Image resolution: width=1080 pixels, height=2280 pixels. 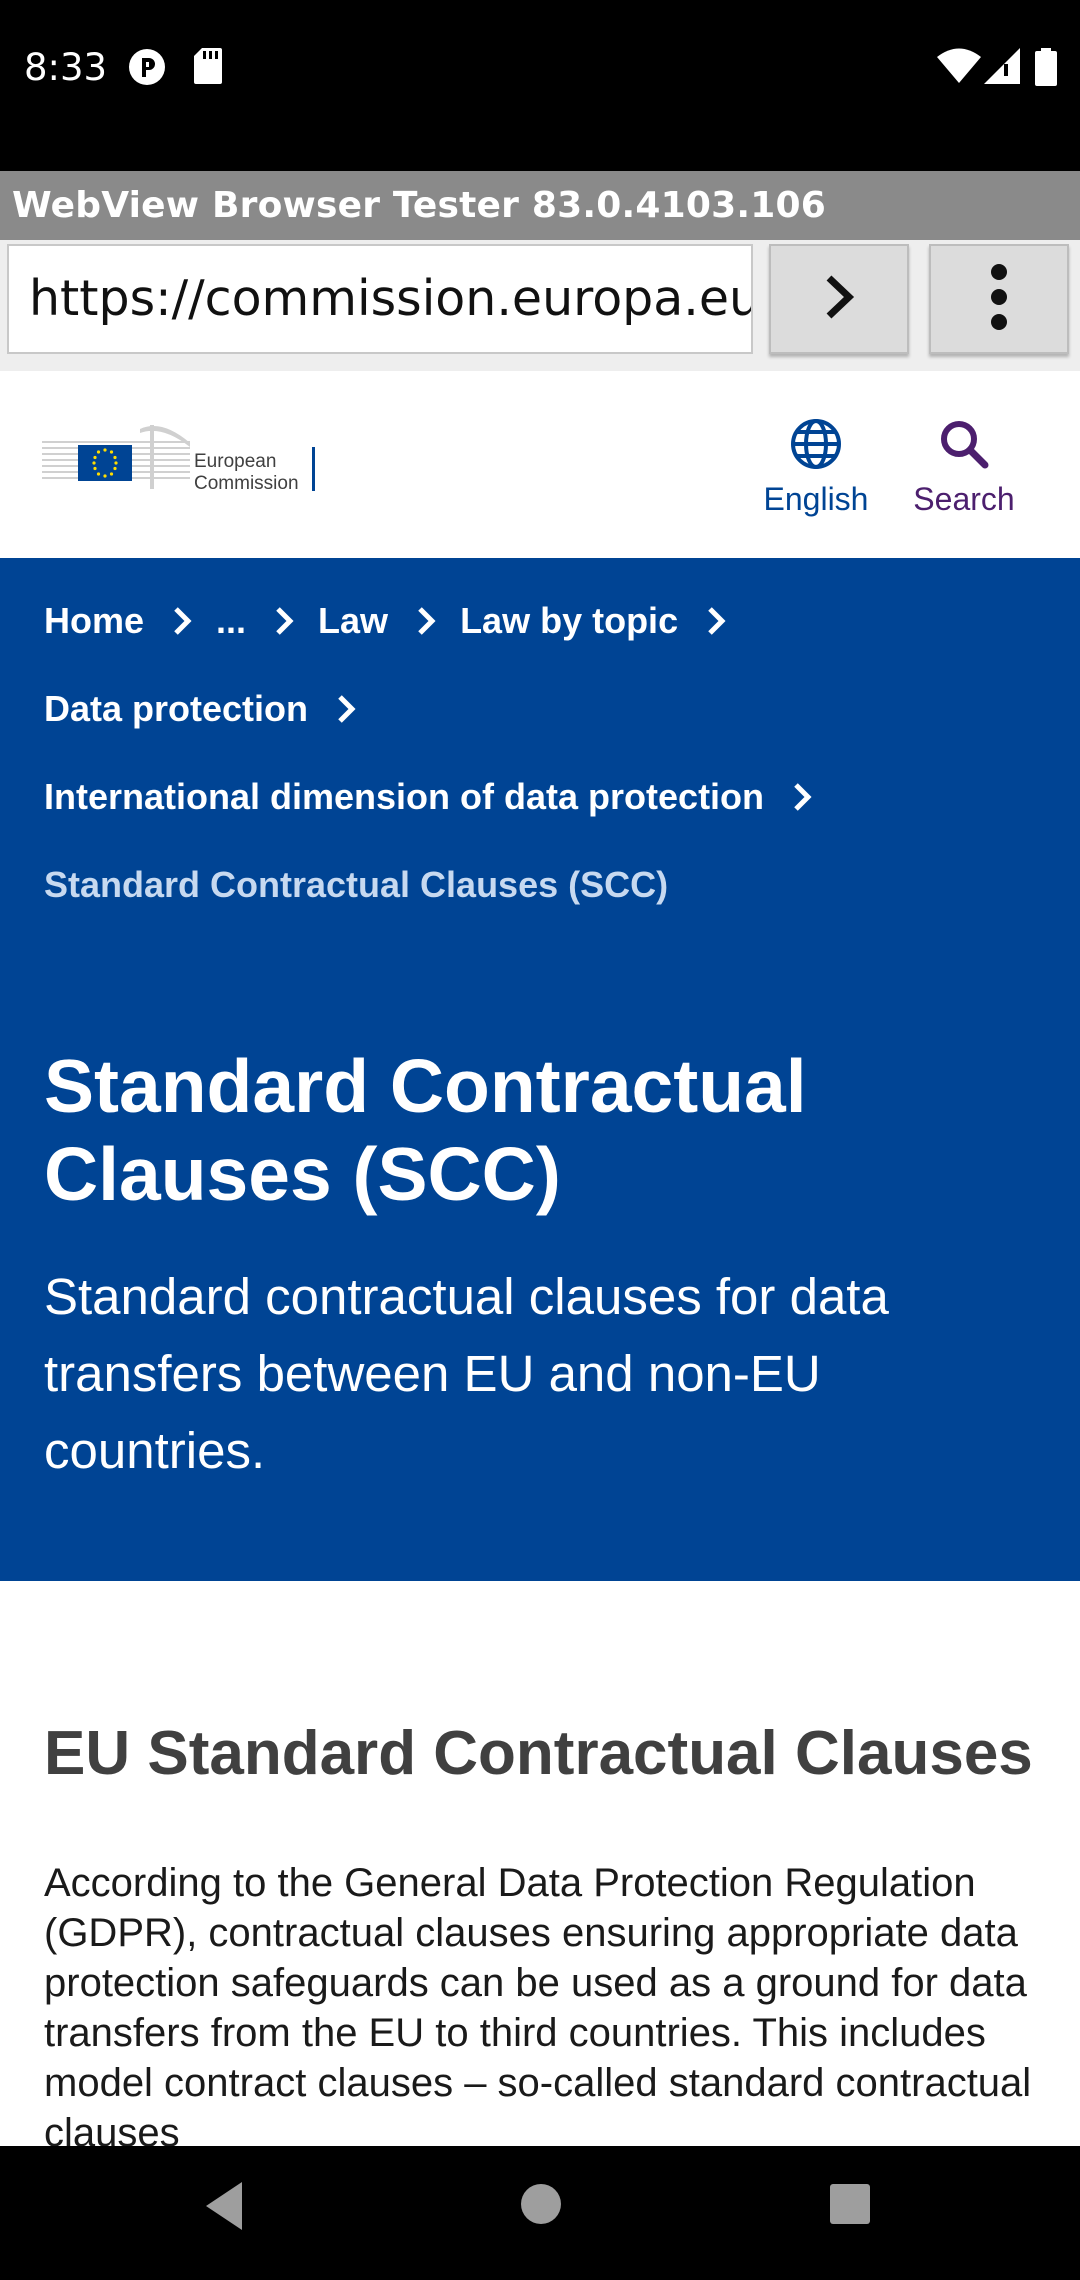 I want to click on app-title: WebView Browser Tester 83.0.4103.106, so click(x=419, y=205).